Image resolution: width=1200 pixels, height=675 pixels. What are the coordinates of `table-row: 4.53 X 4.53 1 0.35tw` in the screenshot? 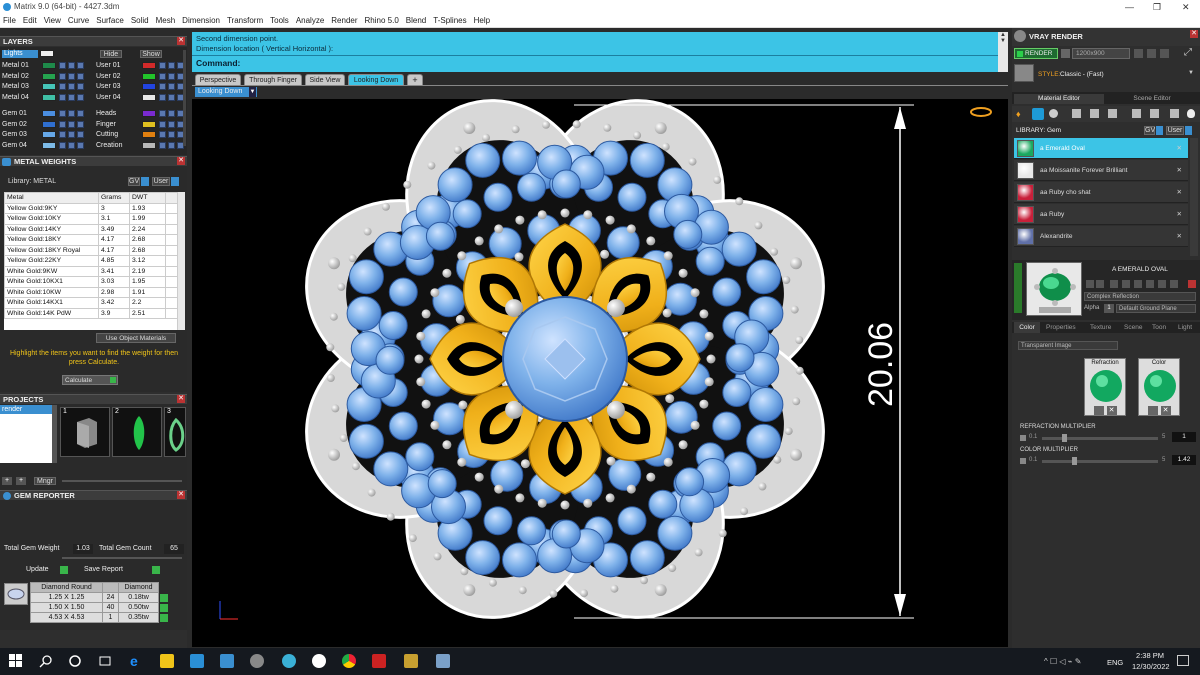 It's located at (99, 617).